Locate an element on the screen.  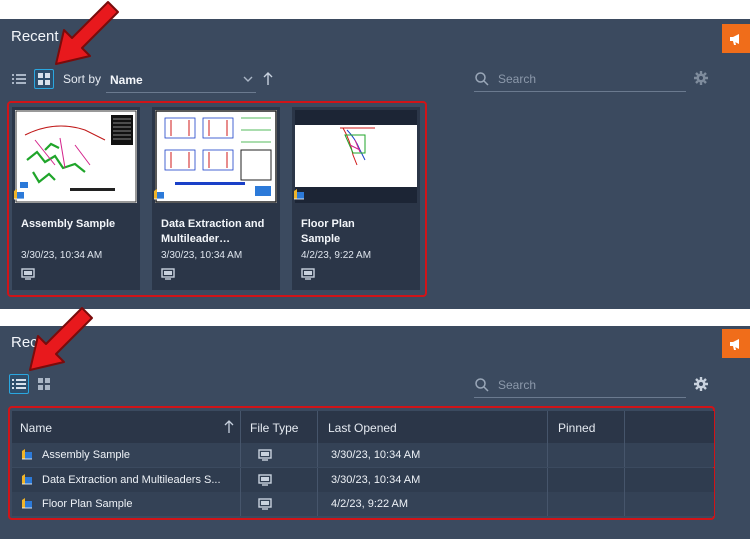
table-row: Assembly Sample 3/30/23, 10:34 AM is located at coordinates (363, 455).